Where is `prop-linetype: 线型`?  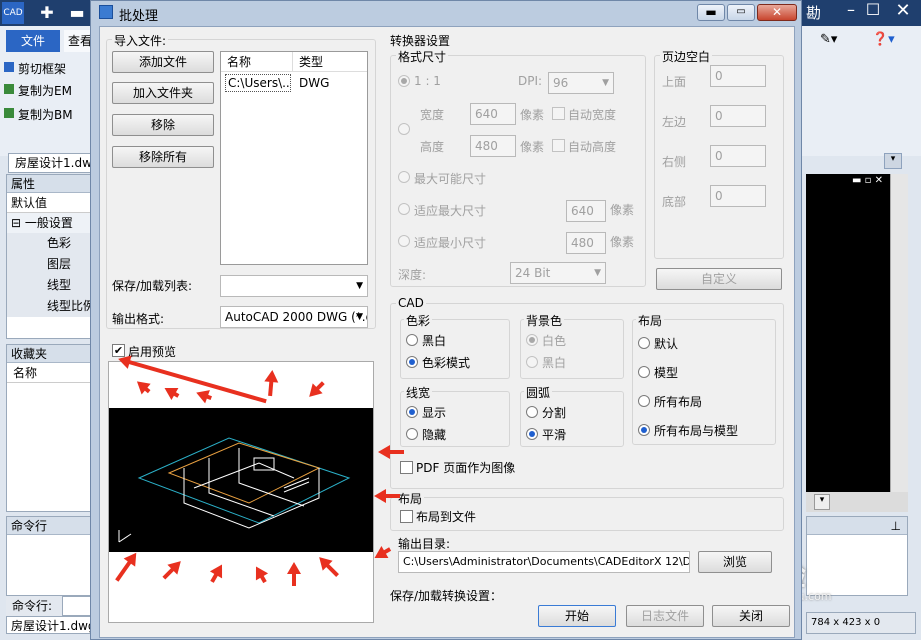
prop-linetype: 线型 is located at coordinates (49, 285).